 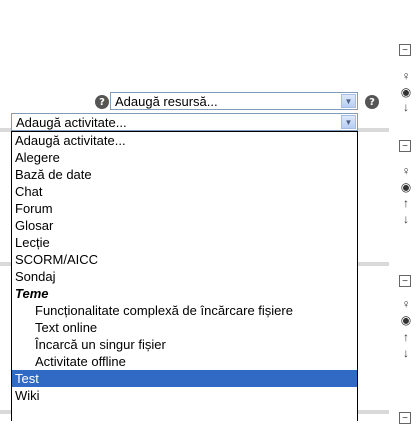 I want to click on dropdown-group-label: Teme, so click(x=32, y=293).